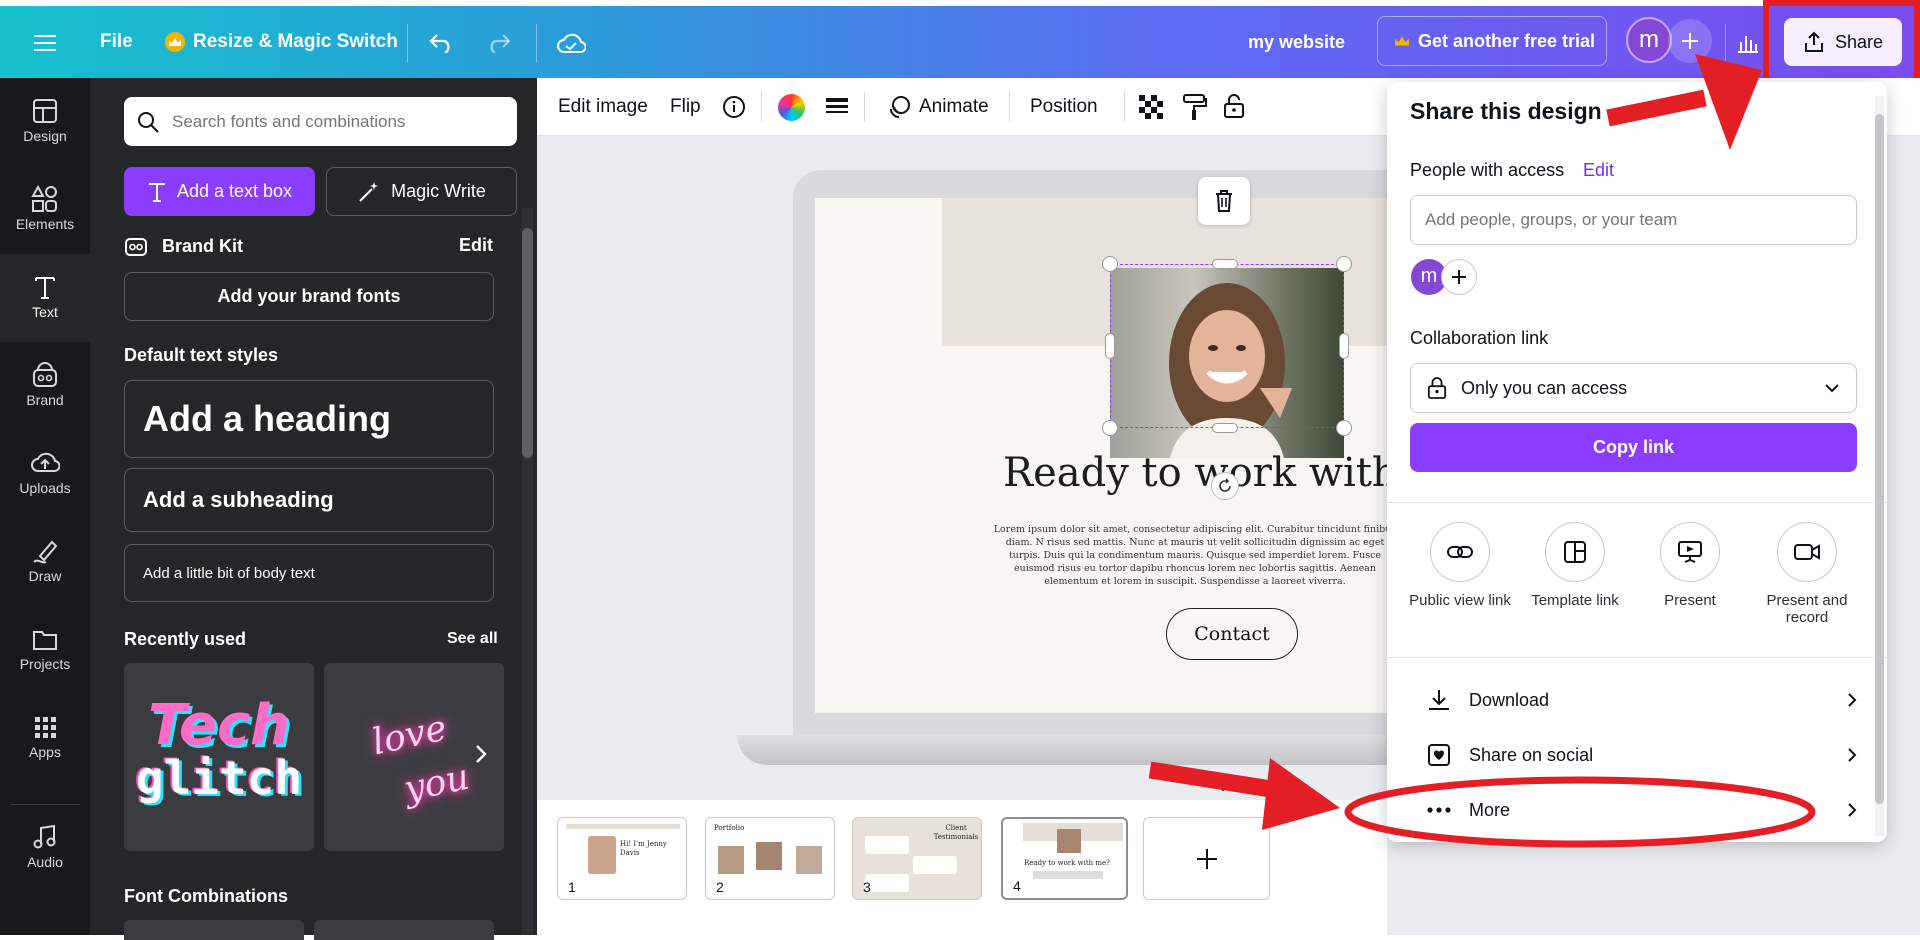  I want to click on arrow-to-more, so click(1244, 794).